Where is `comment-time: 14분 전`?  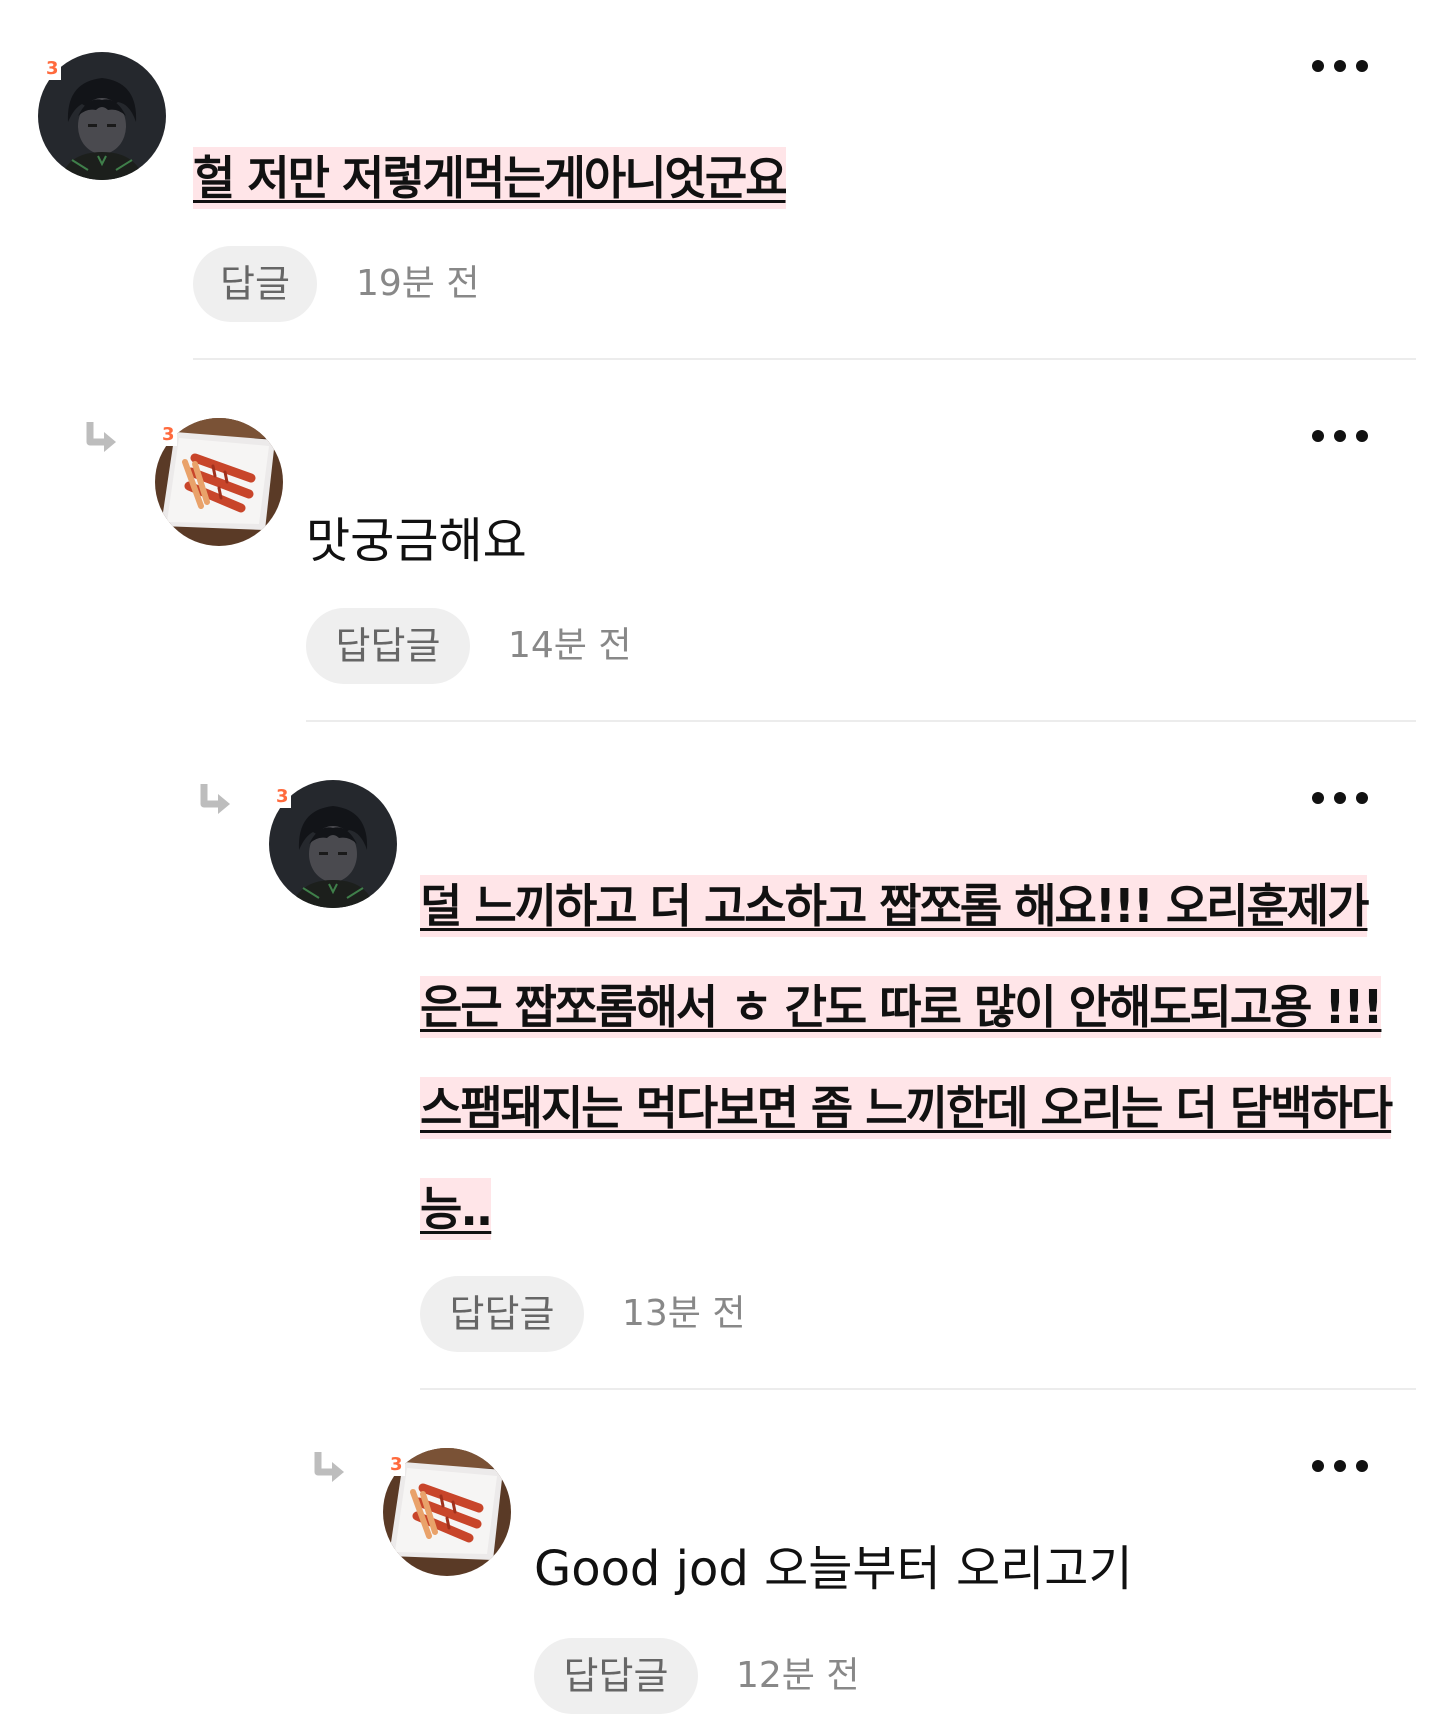
comment-time: 14분 전 is located at coordinates (570, 645).